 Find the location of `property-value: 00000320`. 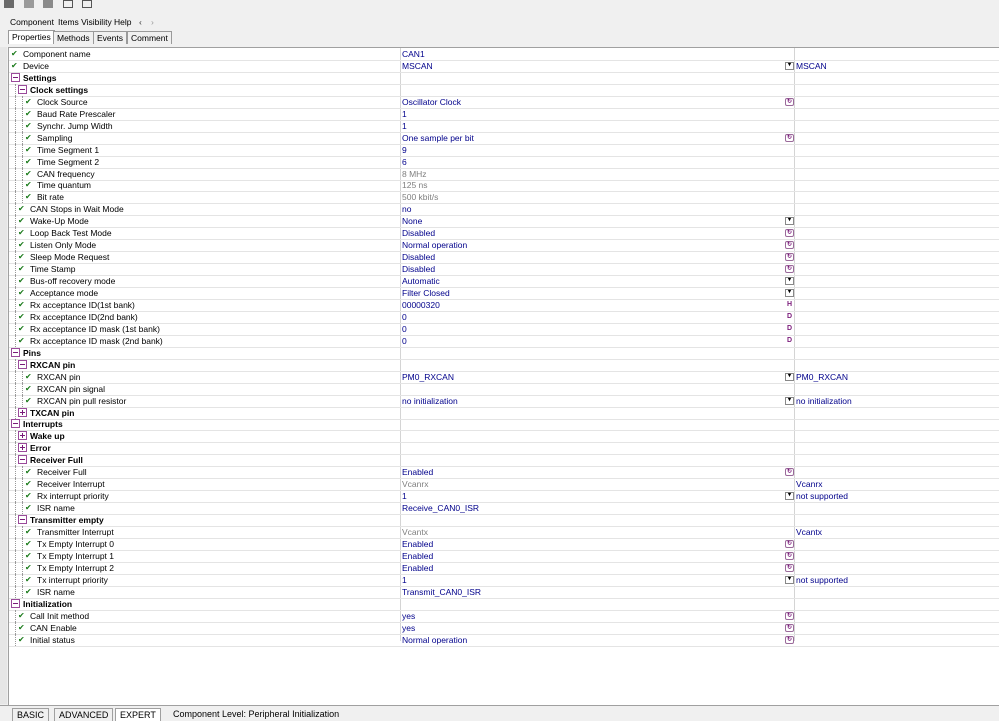

property-value: 00000320 is located at coordinates (421, 305).